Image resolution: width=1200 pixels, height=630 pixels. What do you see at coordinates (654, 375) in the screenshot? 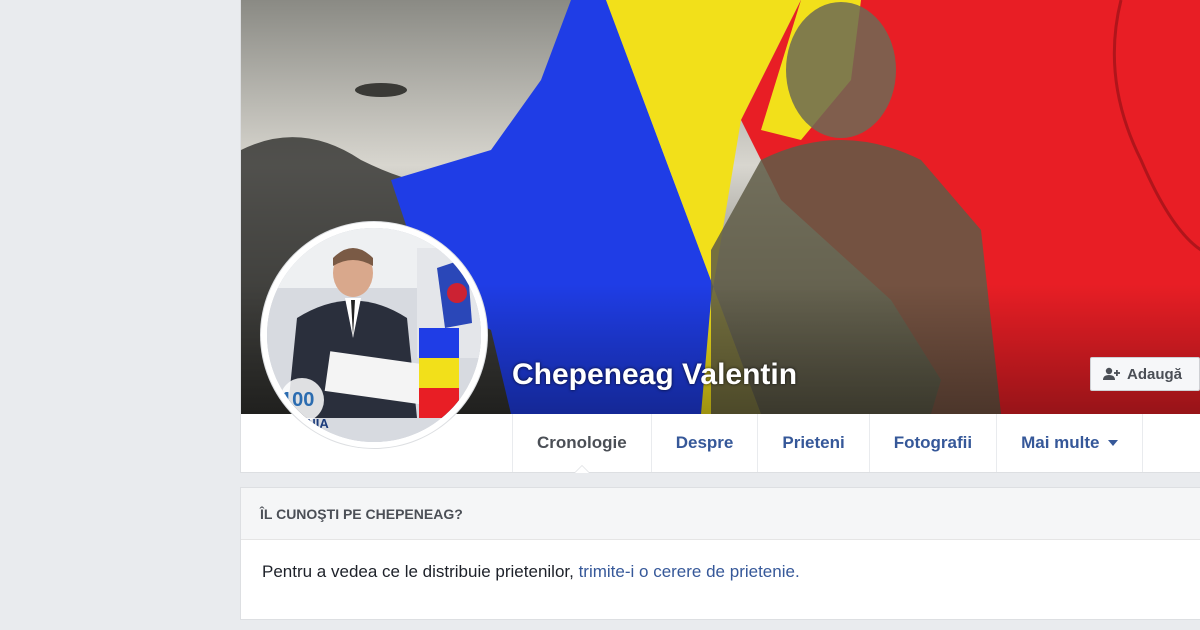
I see `profile-name: Chepeneag Valentin` at bounding box center [654, 375].